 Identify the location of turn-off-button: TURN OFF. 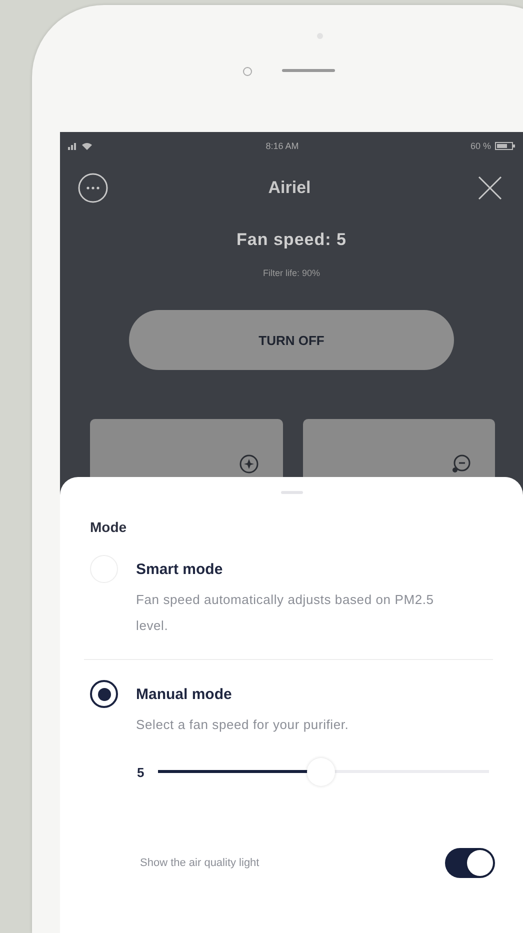
(291, 340).